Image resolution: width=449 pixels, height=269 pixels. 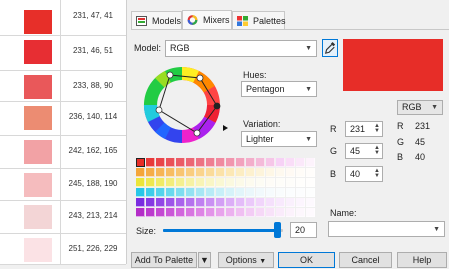 I want to click on swatch-row: 243, 213, 214, so click(x=63, y=217).